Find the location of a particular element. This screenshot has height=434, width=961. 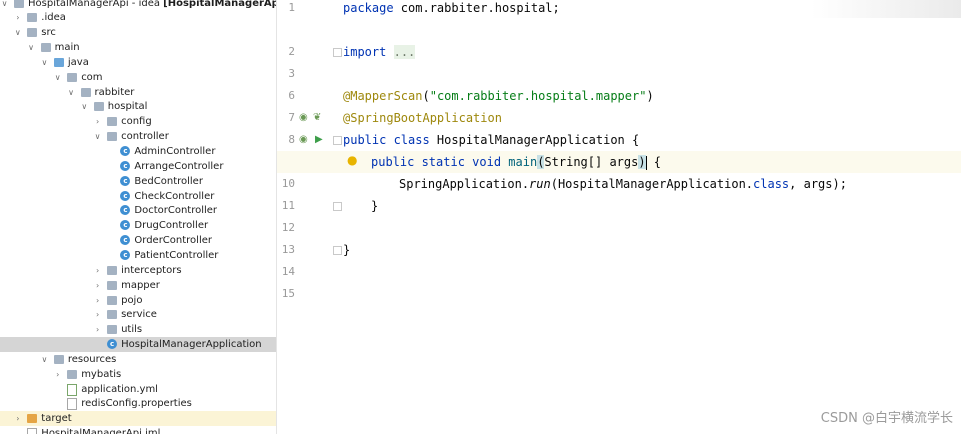

lightbulb-icon: ● is located at coordinates (352, 160).